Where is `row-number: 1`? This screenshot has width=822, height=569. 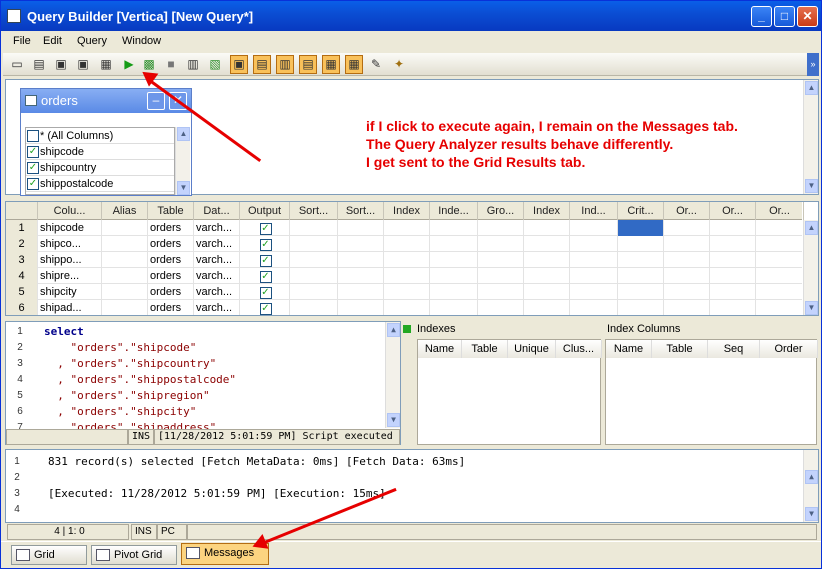 row-number: 1 is located at coordinates (22, 228).